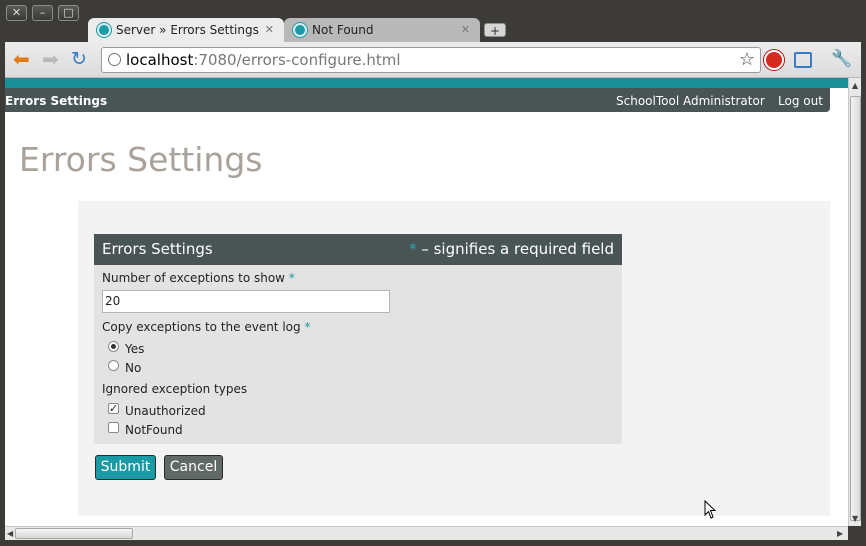  I want to click on forward-arrow-icon: ➡, so click(50, 59).